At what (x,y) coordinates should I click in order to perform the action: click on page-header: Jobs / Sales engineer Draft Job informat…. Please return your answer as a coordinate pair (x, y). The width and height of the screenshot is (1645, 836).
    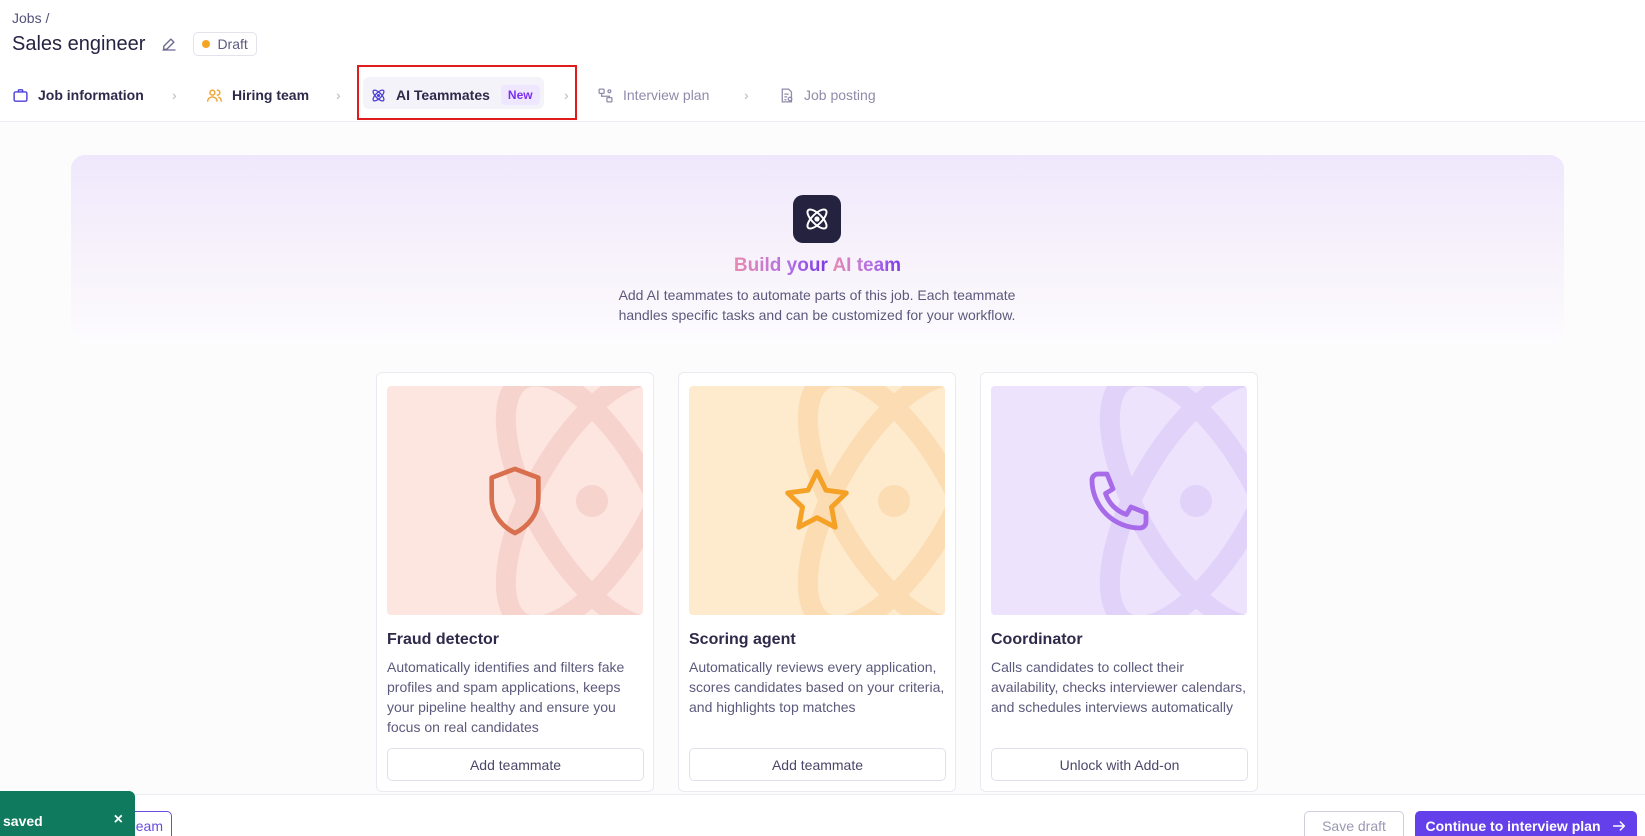
    Looking at the image, I should click on (822, 61).